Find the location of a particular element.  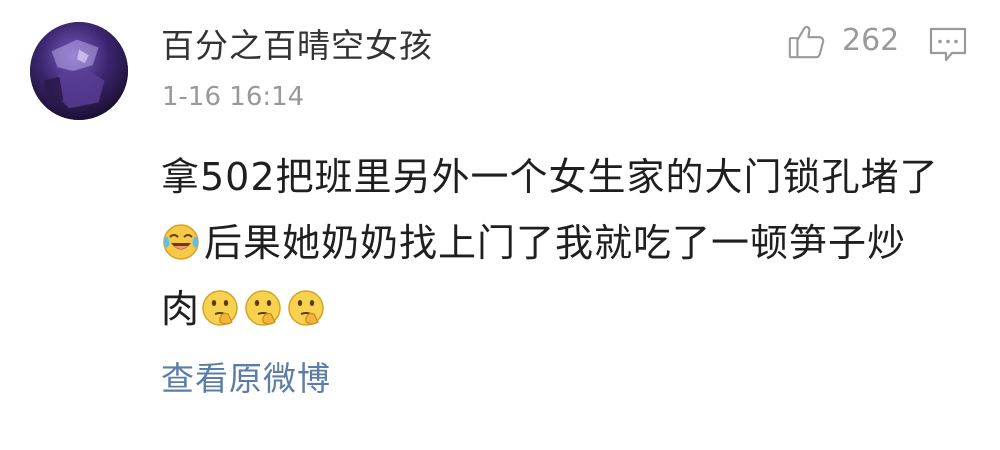

comment-line: 肉 is located at coordinates (566, 309).